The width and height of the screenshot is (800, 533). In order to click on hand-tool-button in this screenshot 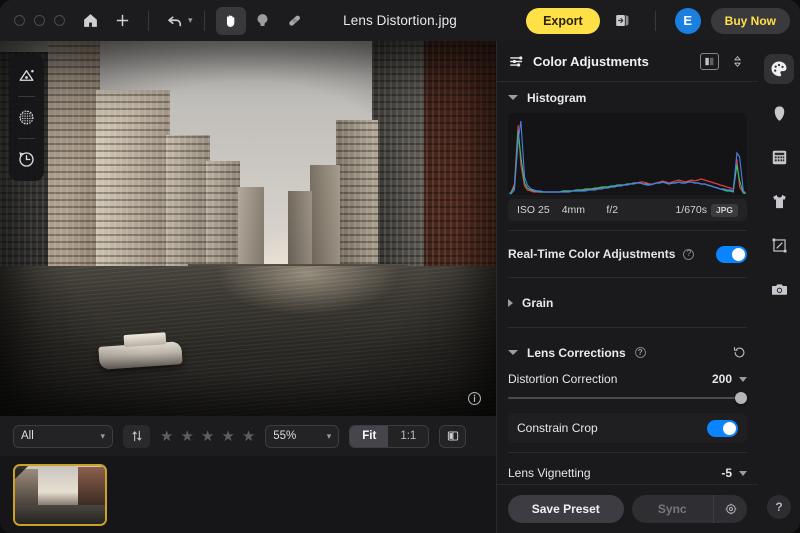, I will do `click(230, 20)`.